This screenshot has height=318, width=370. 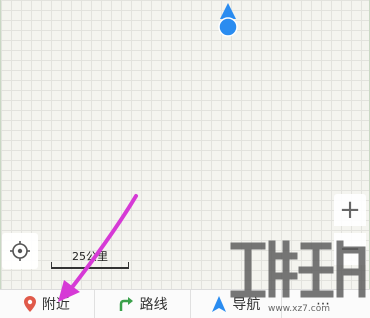 I want to click on locate-me-button, so click(x=20, y=251).